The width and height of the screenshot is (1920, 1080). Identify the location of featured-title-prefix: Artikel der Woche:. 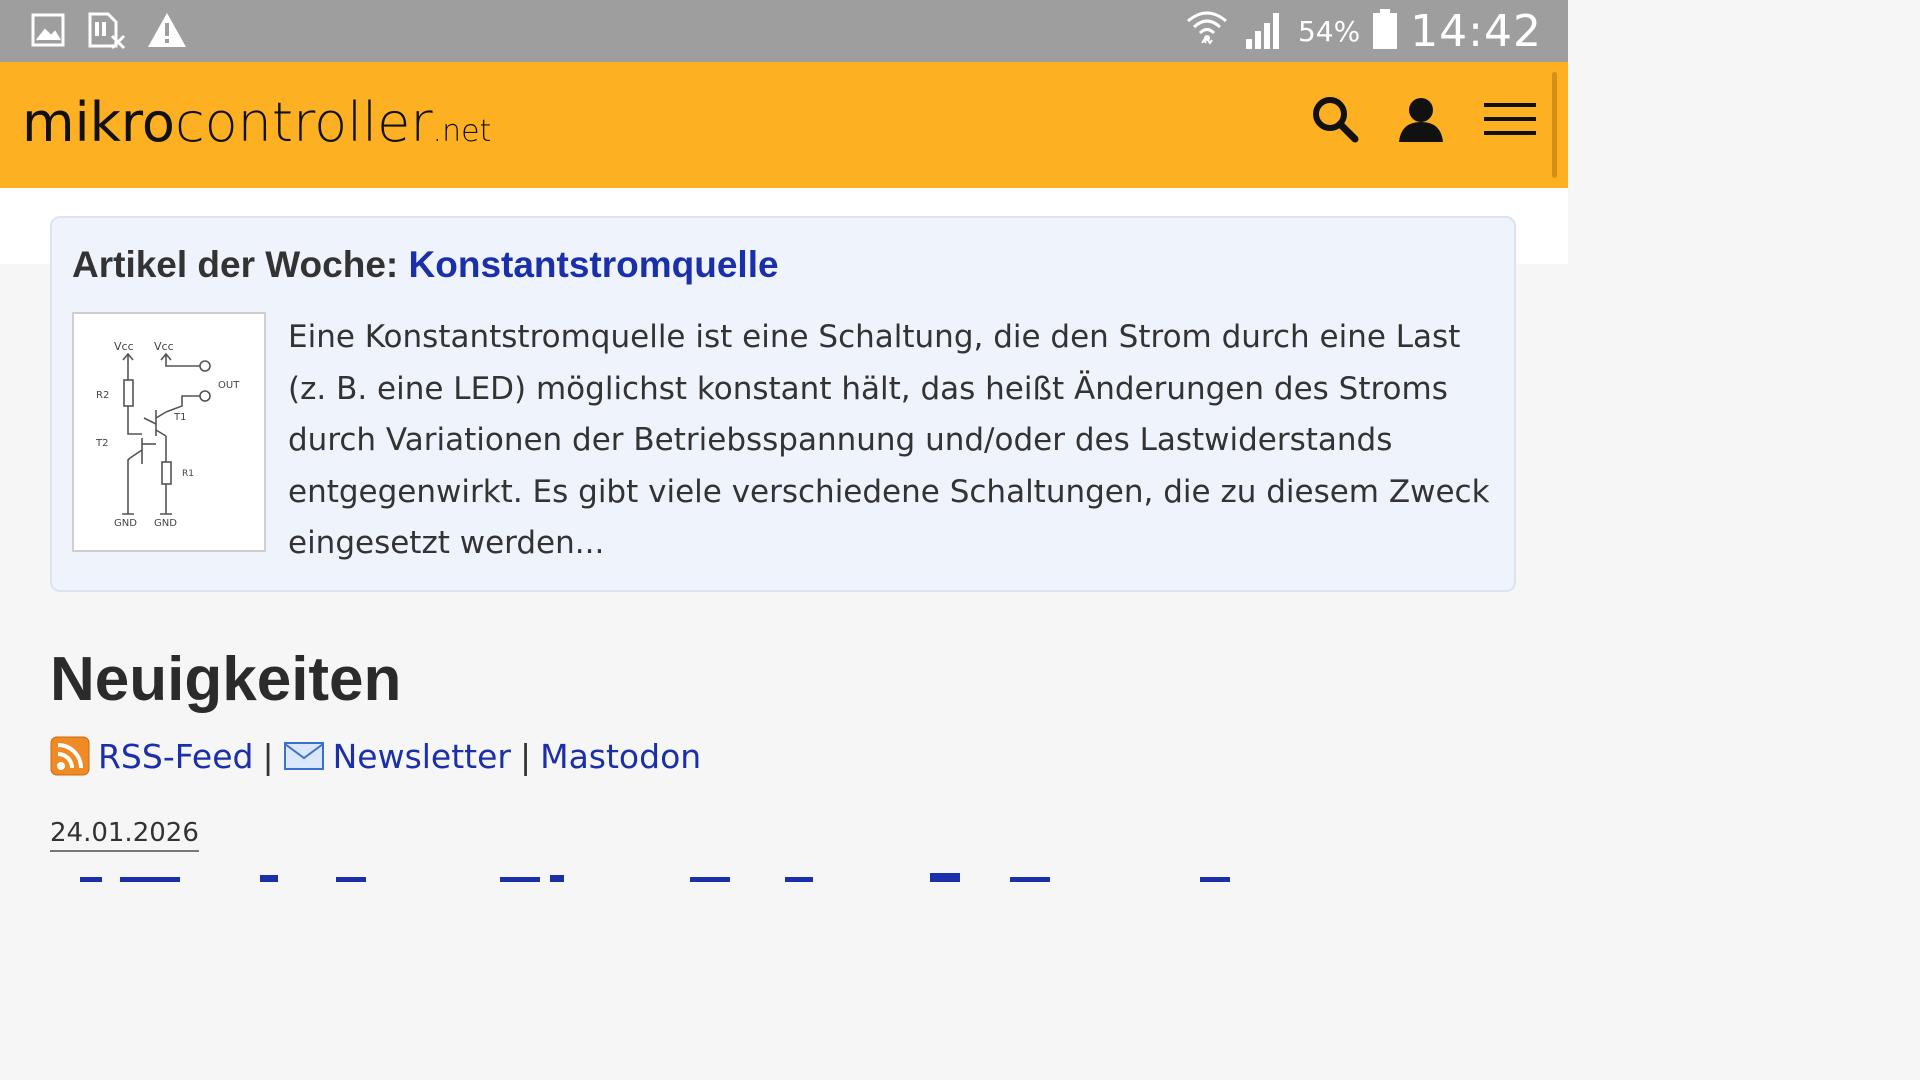
(235, 264).